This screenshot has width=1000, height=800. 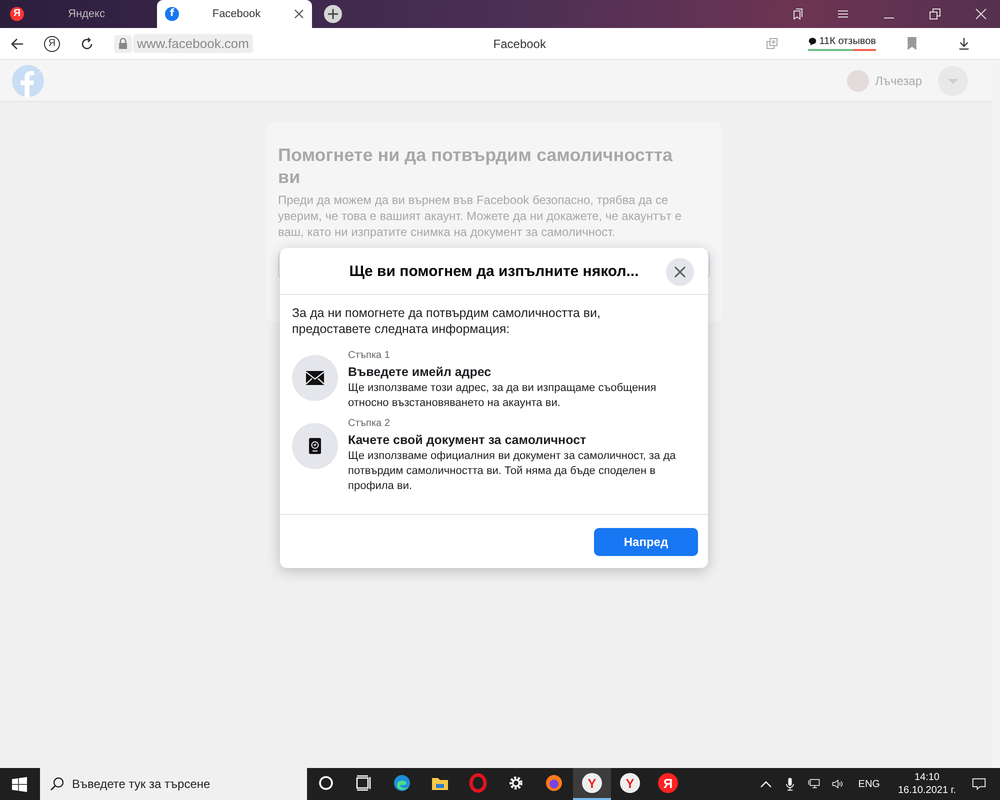 What do you see at coordinates (519, 43) in the screenshot?
I see `page-title: Facebook` at bounding box center [519, 43].